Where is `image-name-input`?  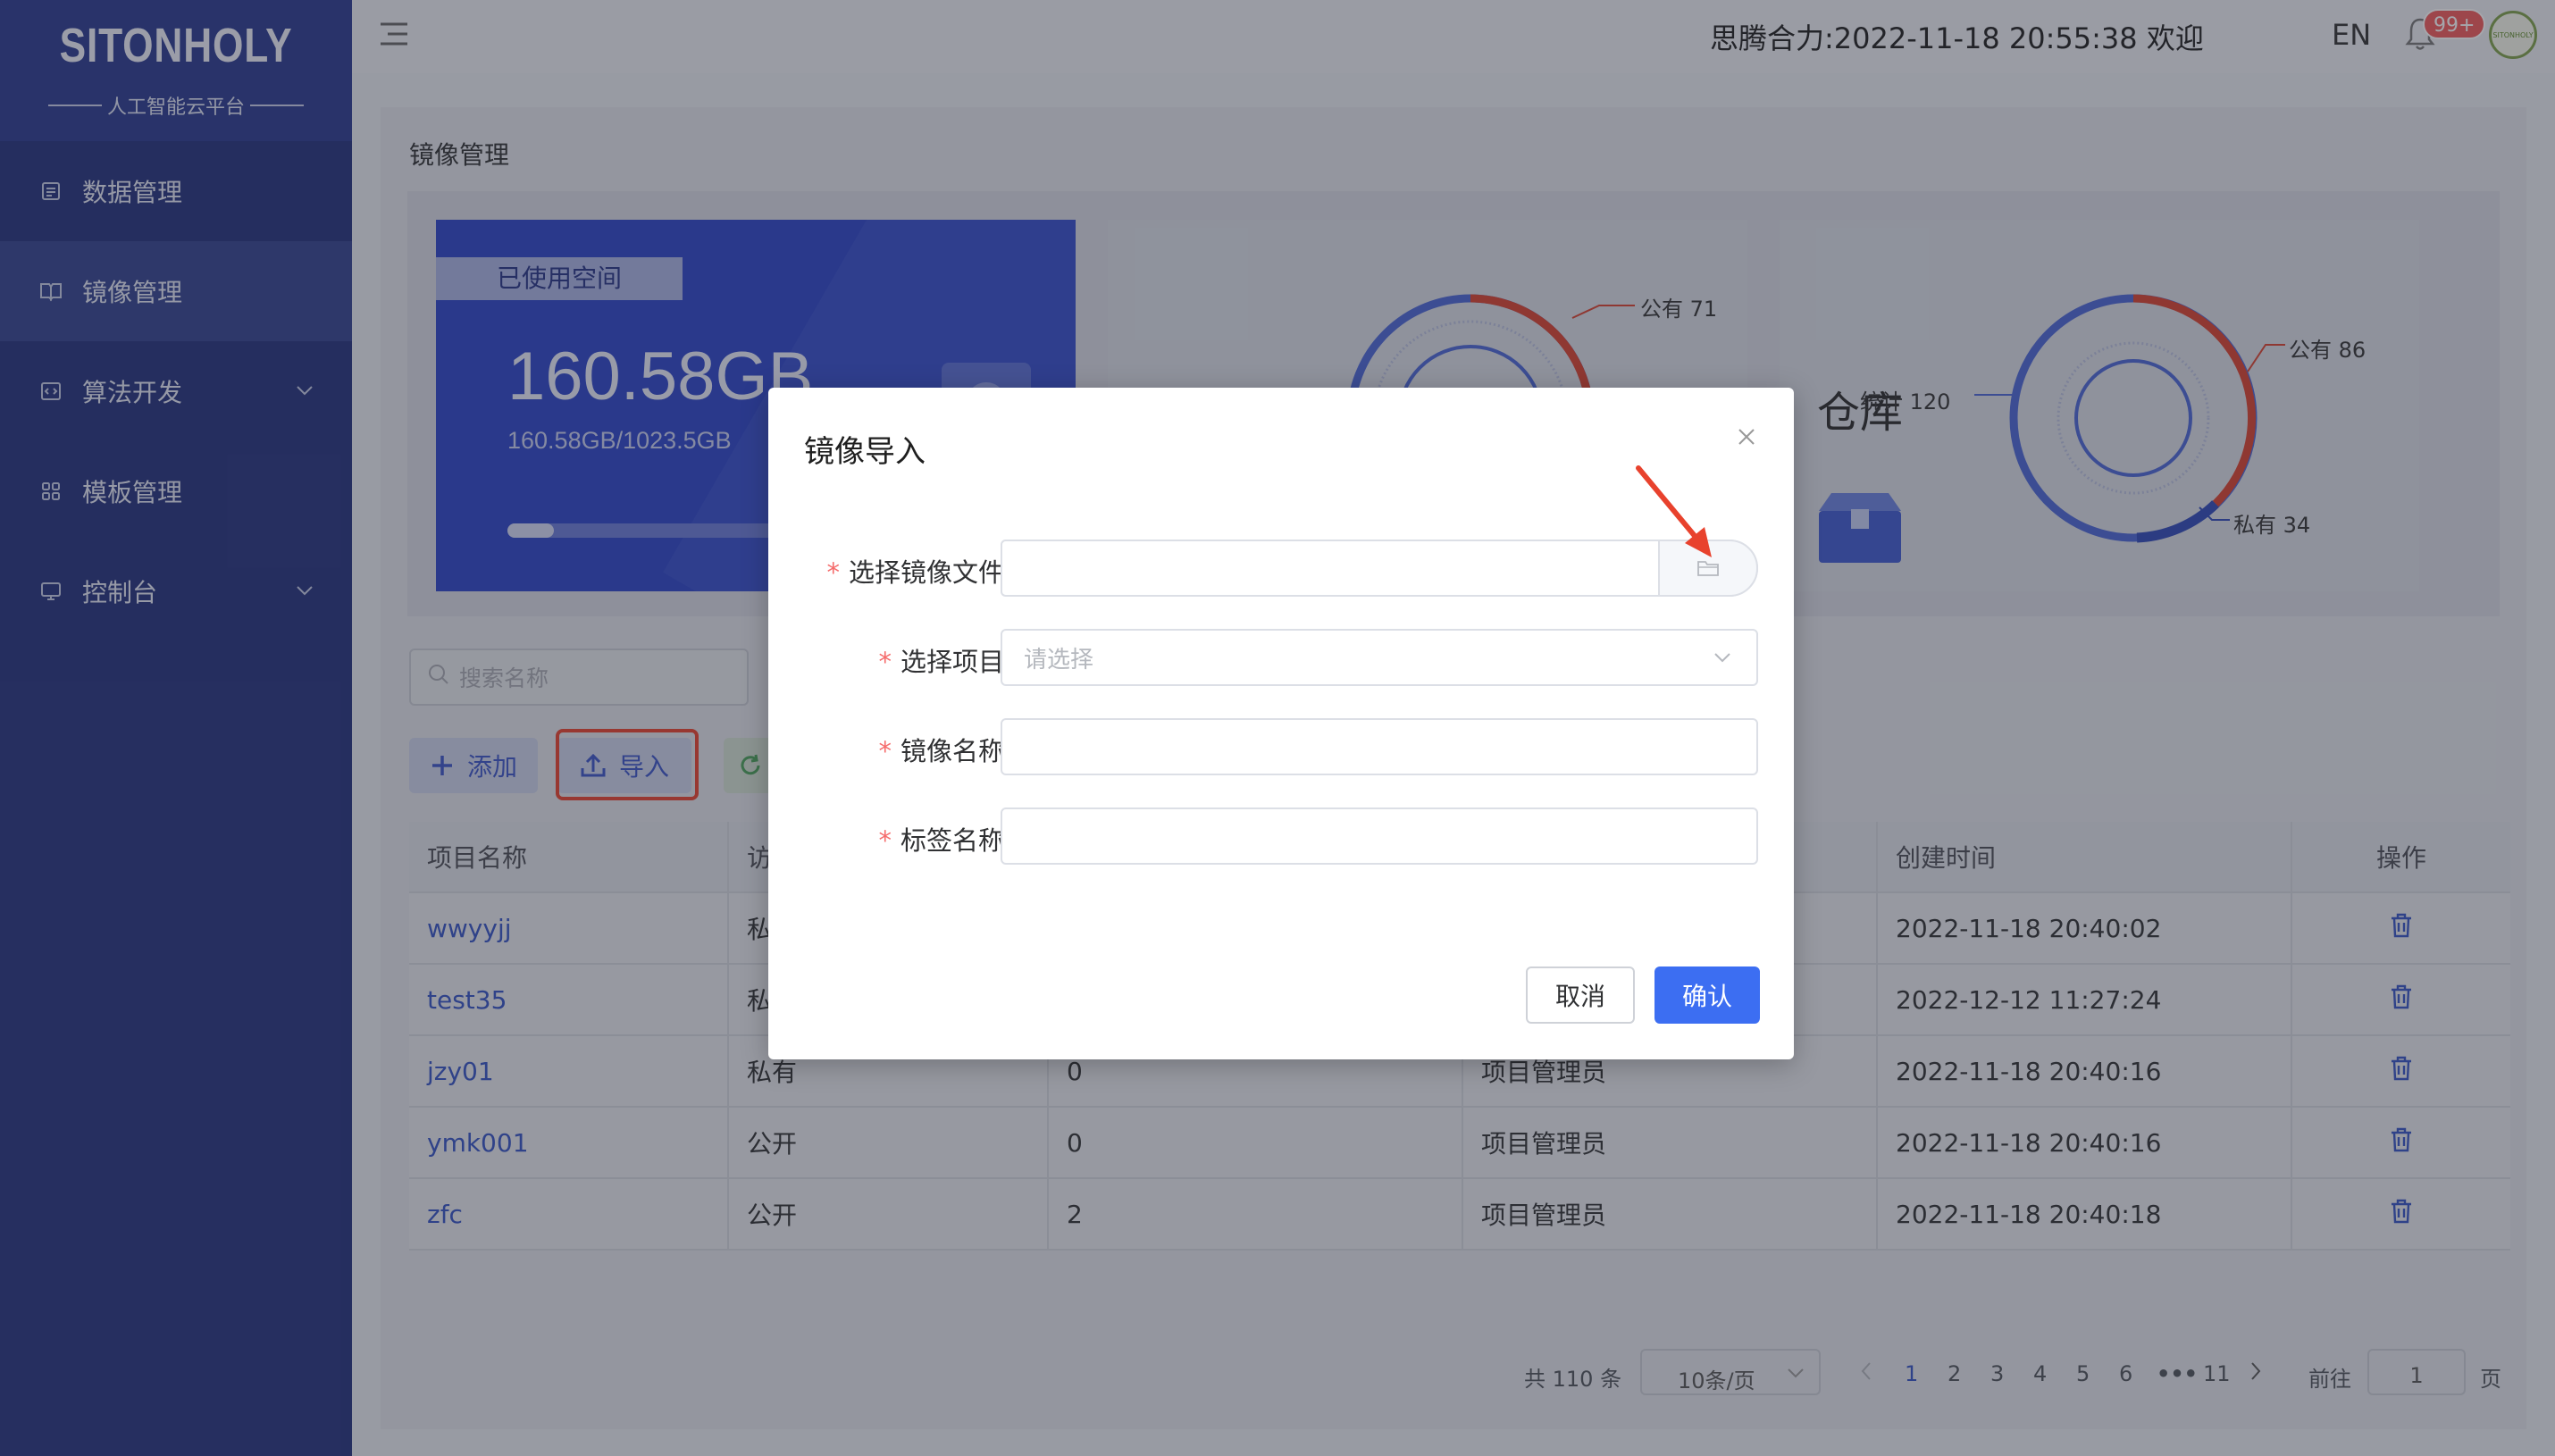 image-name-input is located at coordinates (1379, 746).